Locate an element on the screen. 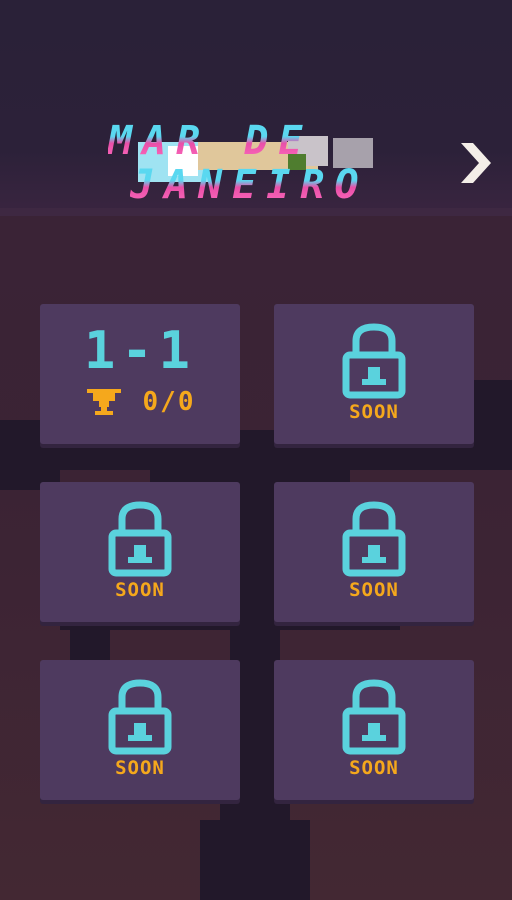 This screenshot has width=512, height=900. chevron-right-icon is located at coordinates (476, 163).